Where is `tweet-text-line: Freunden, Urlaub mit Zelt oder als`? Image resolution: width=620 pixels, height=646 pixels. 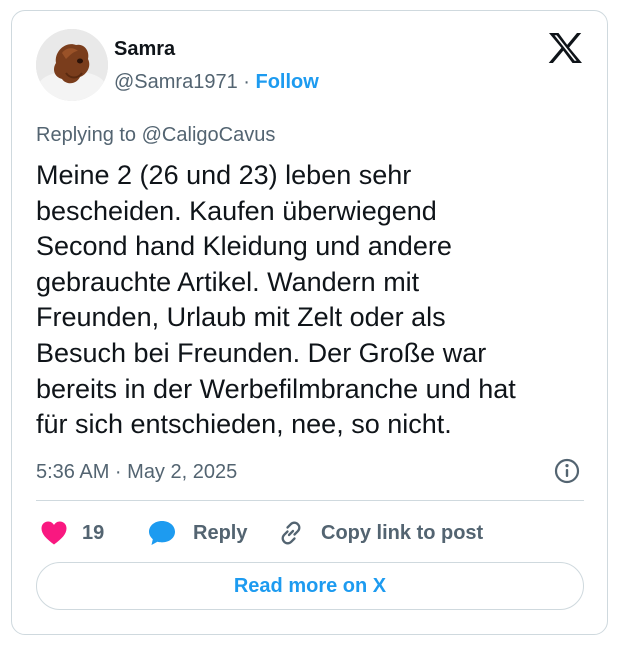
tweet-text-line: Freunden, Urlaub mit Zelt oder als is located at coordinates (241, 317).